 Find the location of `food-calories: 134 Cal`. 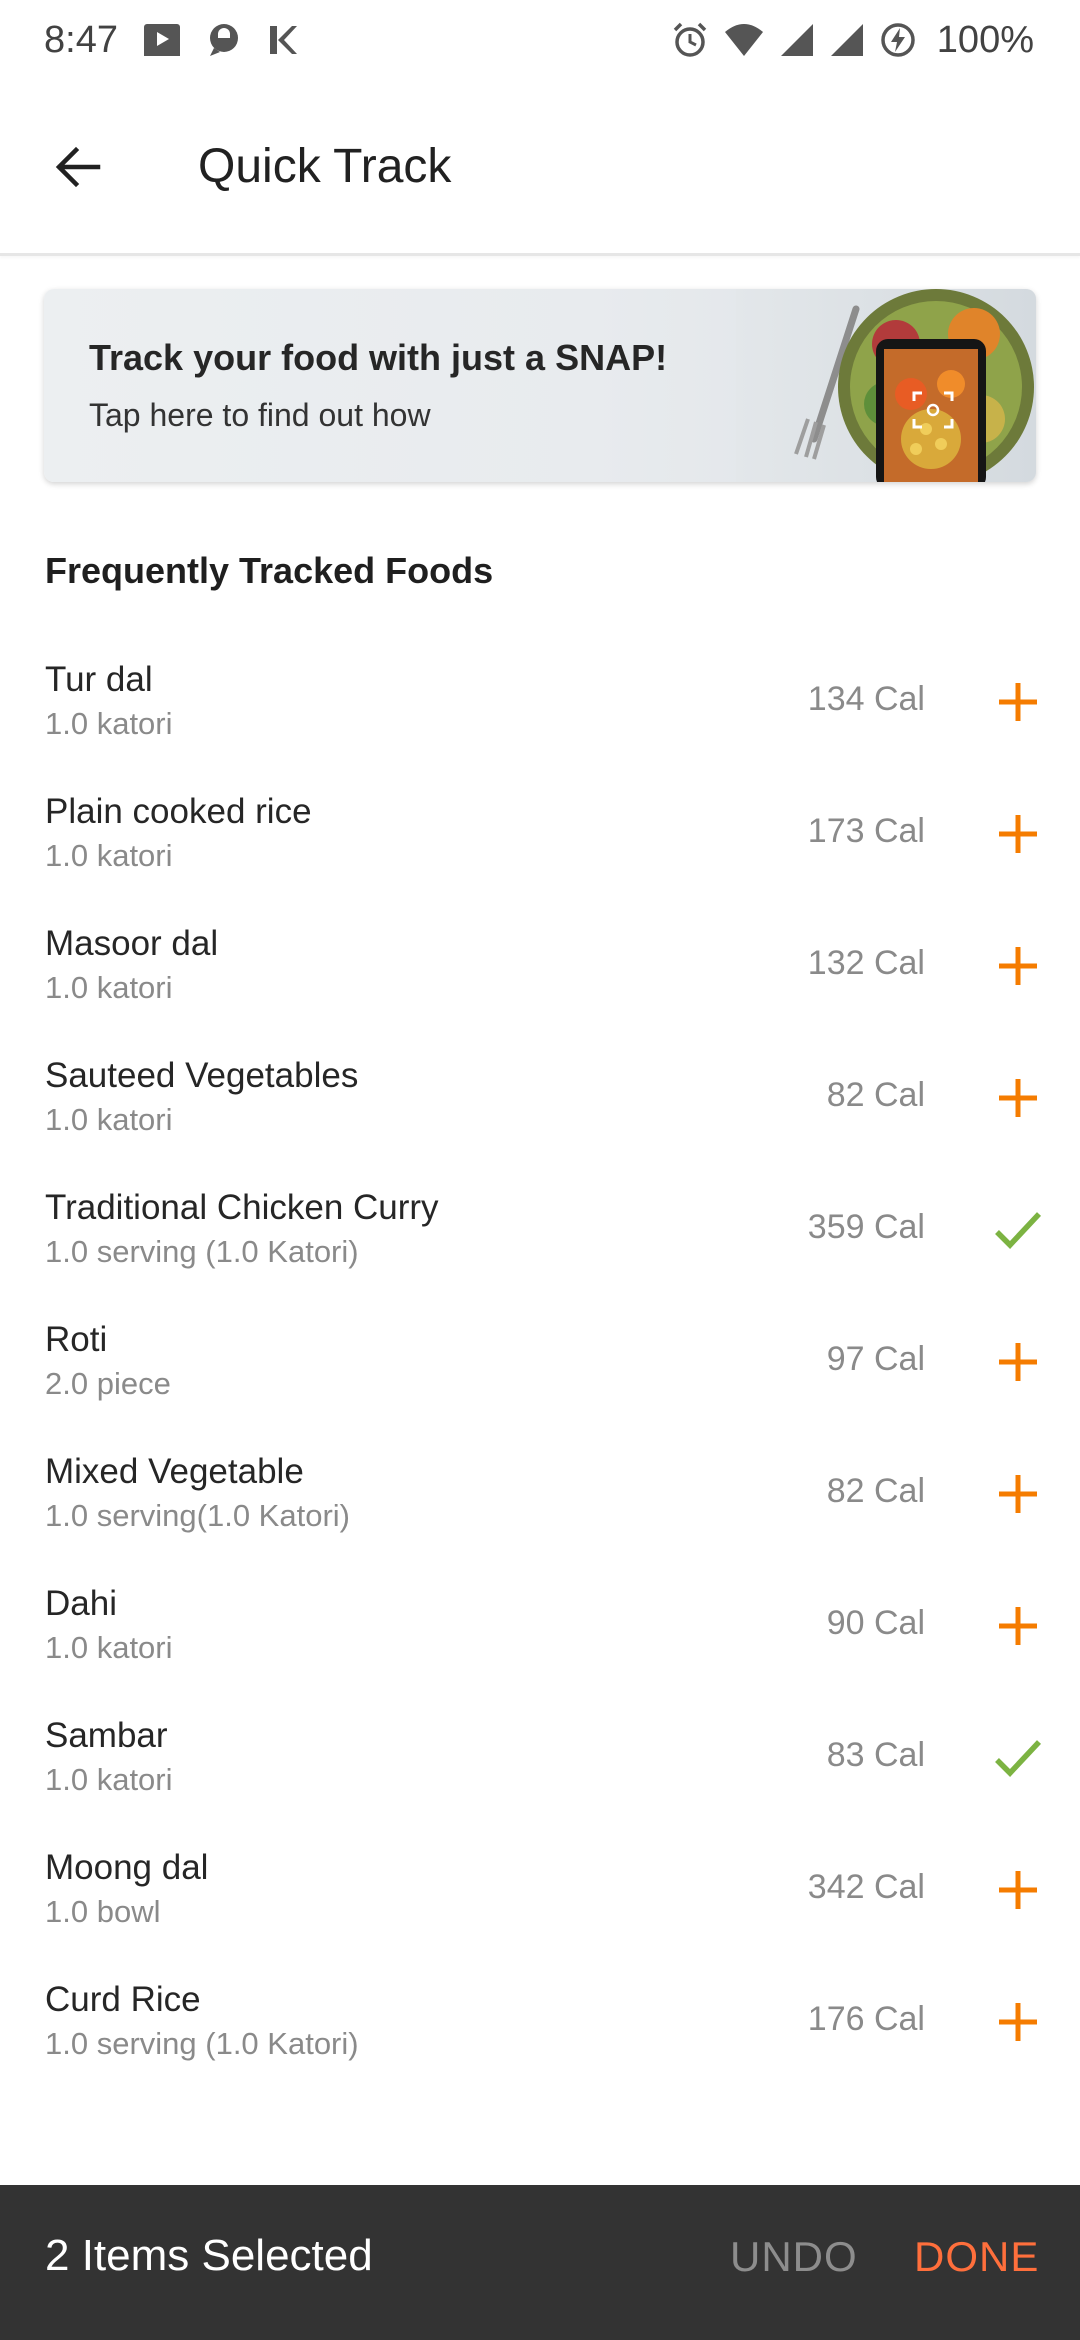

food-calories: 134 Cal is located at coordinates (866, 699).